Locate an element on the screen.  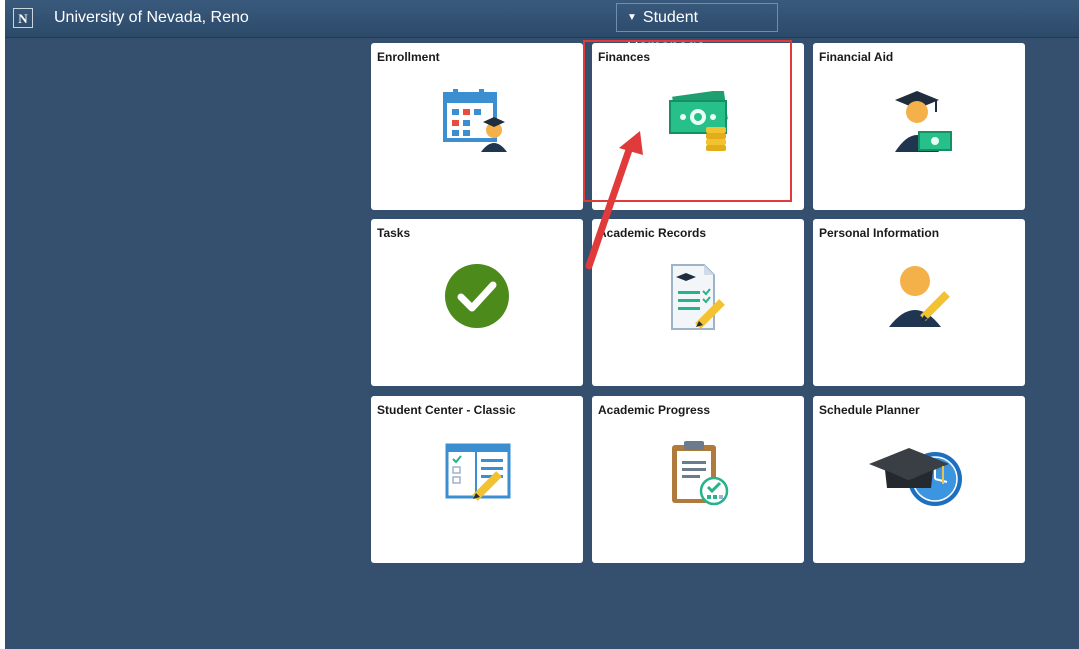
graduate-money-icon is located at coordinates (923, 121).